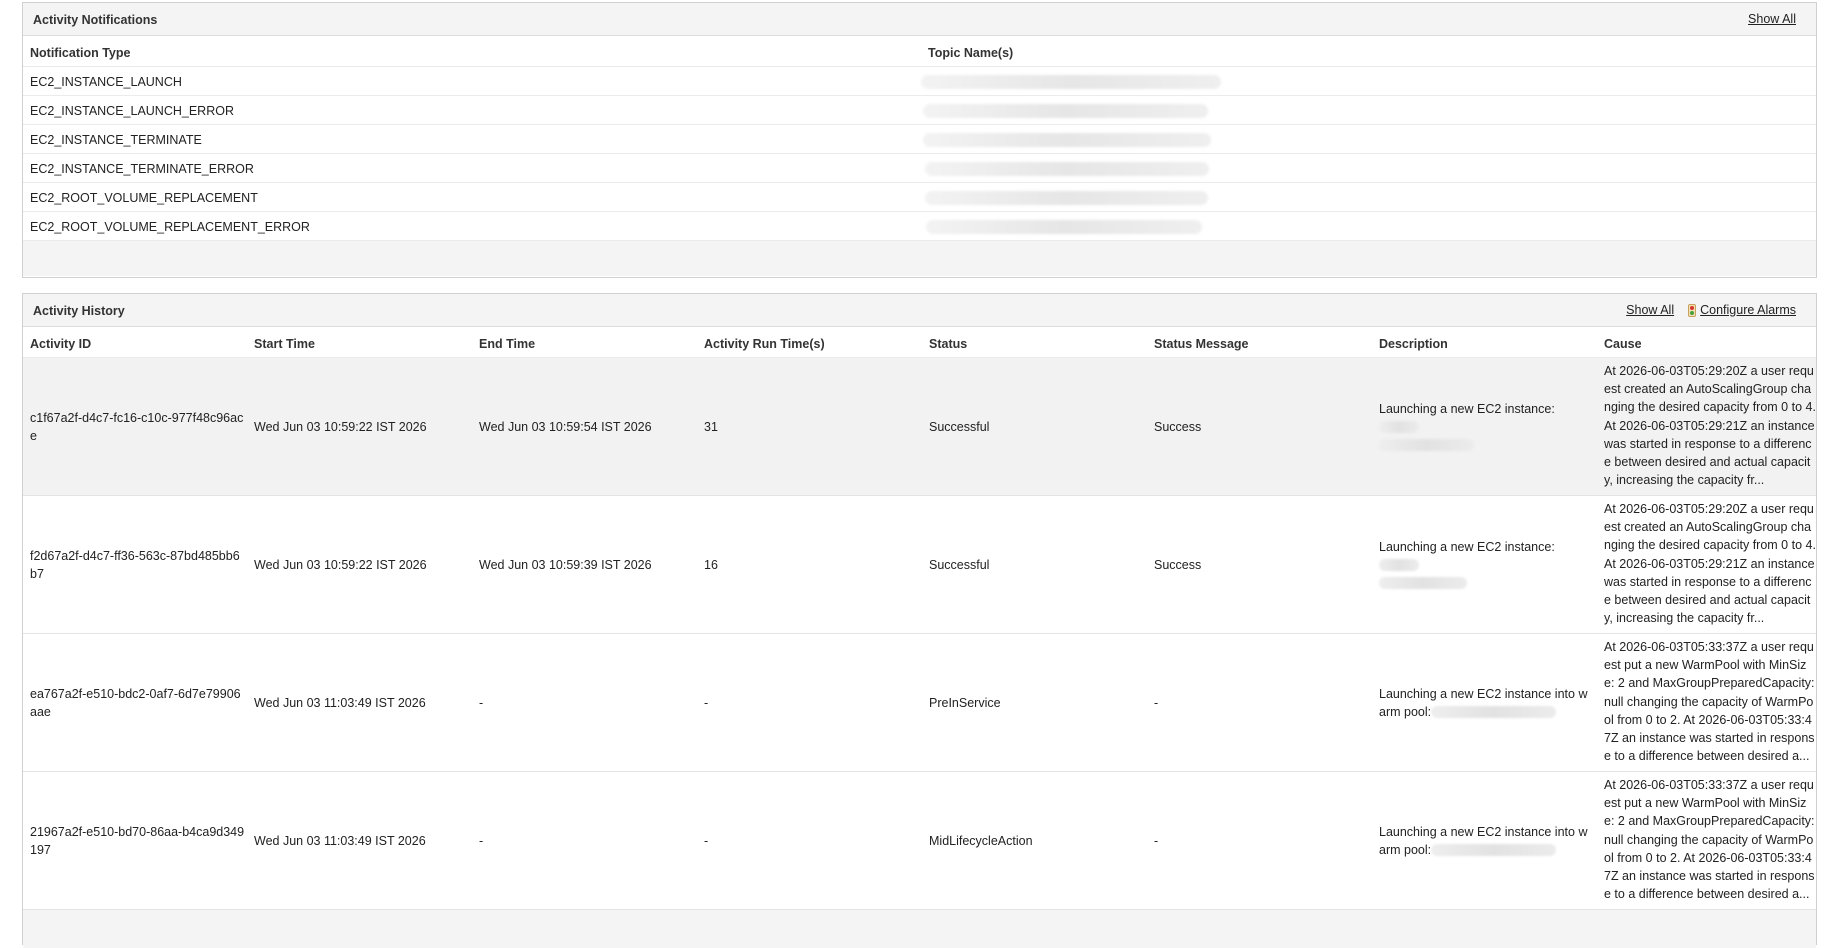 Image resolution: width=1828 pixels, height=948 pixels. I want to click on col-description: Description, so click(1413, 344).